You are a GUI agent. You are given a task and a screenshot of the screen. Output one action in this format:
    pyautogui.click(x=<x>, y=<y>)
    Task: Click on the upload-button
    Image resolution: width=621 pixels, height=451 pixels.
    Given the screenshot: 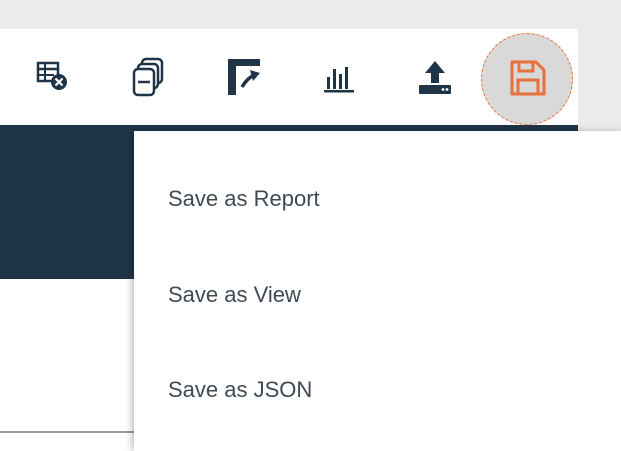 What is the action you would take?
    pyautogui.click(x=435, y=77)
    